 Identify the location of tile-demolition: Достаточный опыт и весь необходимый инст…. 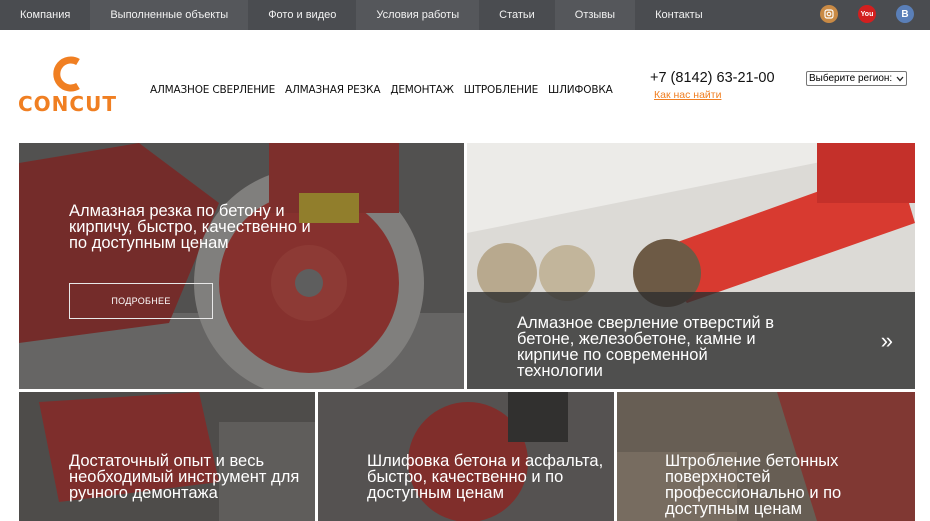
(167, 456).